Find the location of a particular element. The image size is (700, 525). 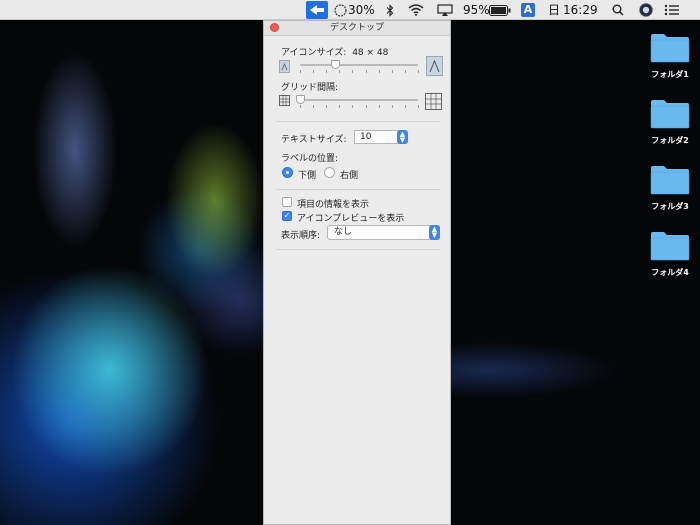

label-position-bottom-text: 下側 is located at coordinates (307, 176).